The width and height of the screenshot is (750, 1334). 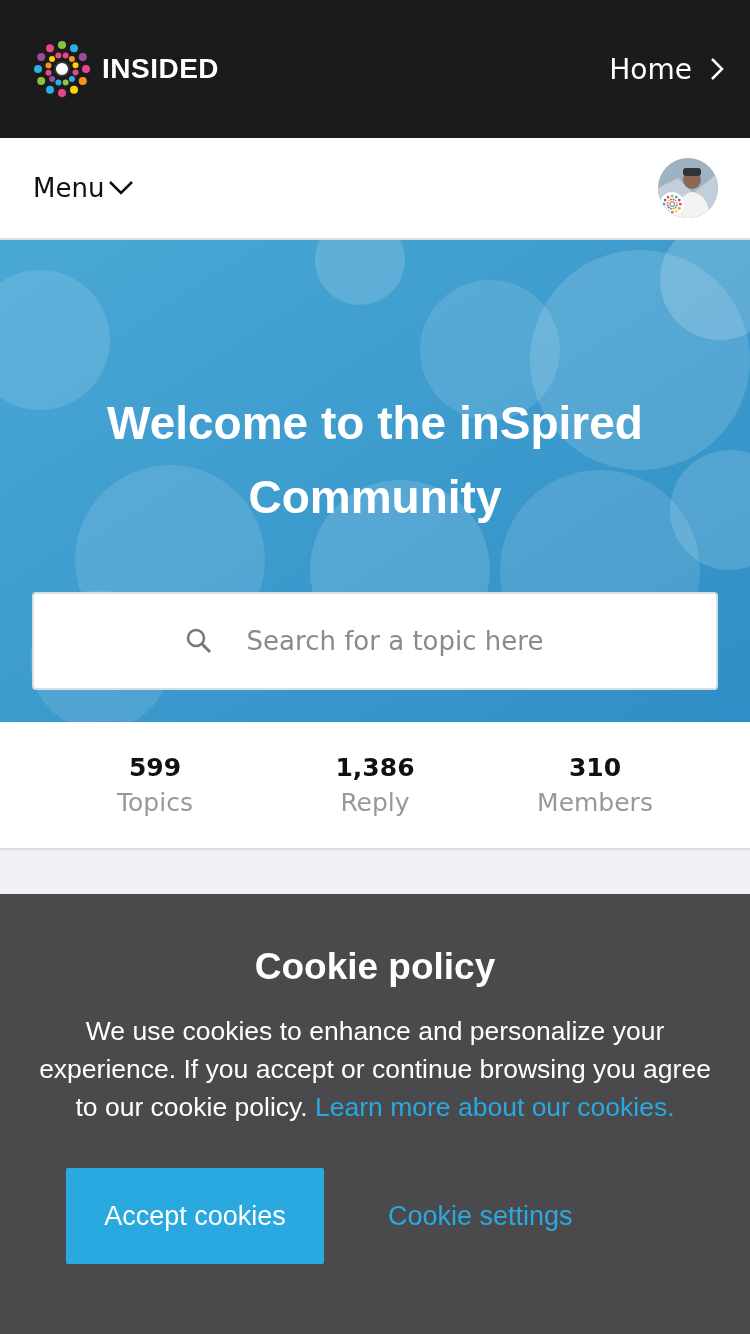 I want to click on chevron-right-icon, so click(x=717, y=69).